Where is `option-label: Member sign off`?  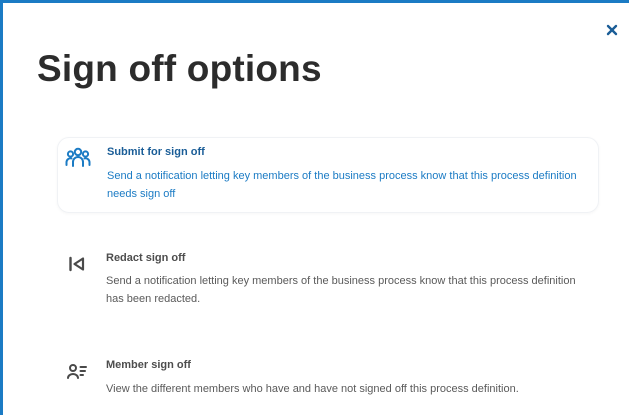 option-label: Member sign off is located at coordinates (148, 365).